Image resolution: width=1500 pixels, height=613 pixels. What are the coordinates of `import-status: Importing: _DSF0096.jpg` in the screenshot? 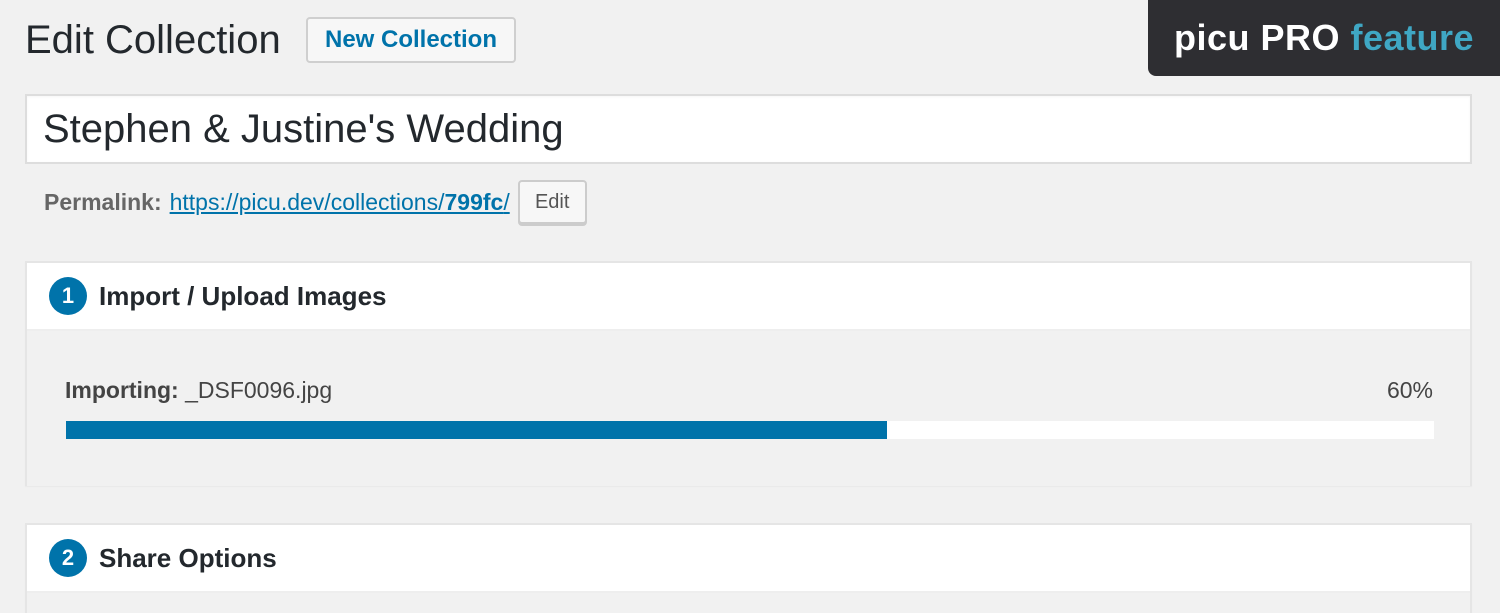 It's located at (198, 390).